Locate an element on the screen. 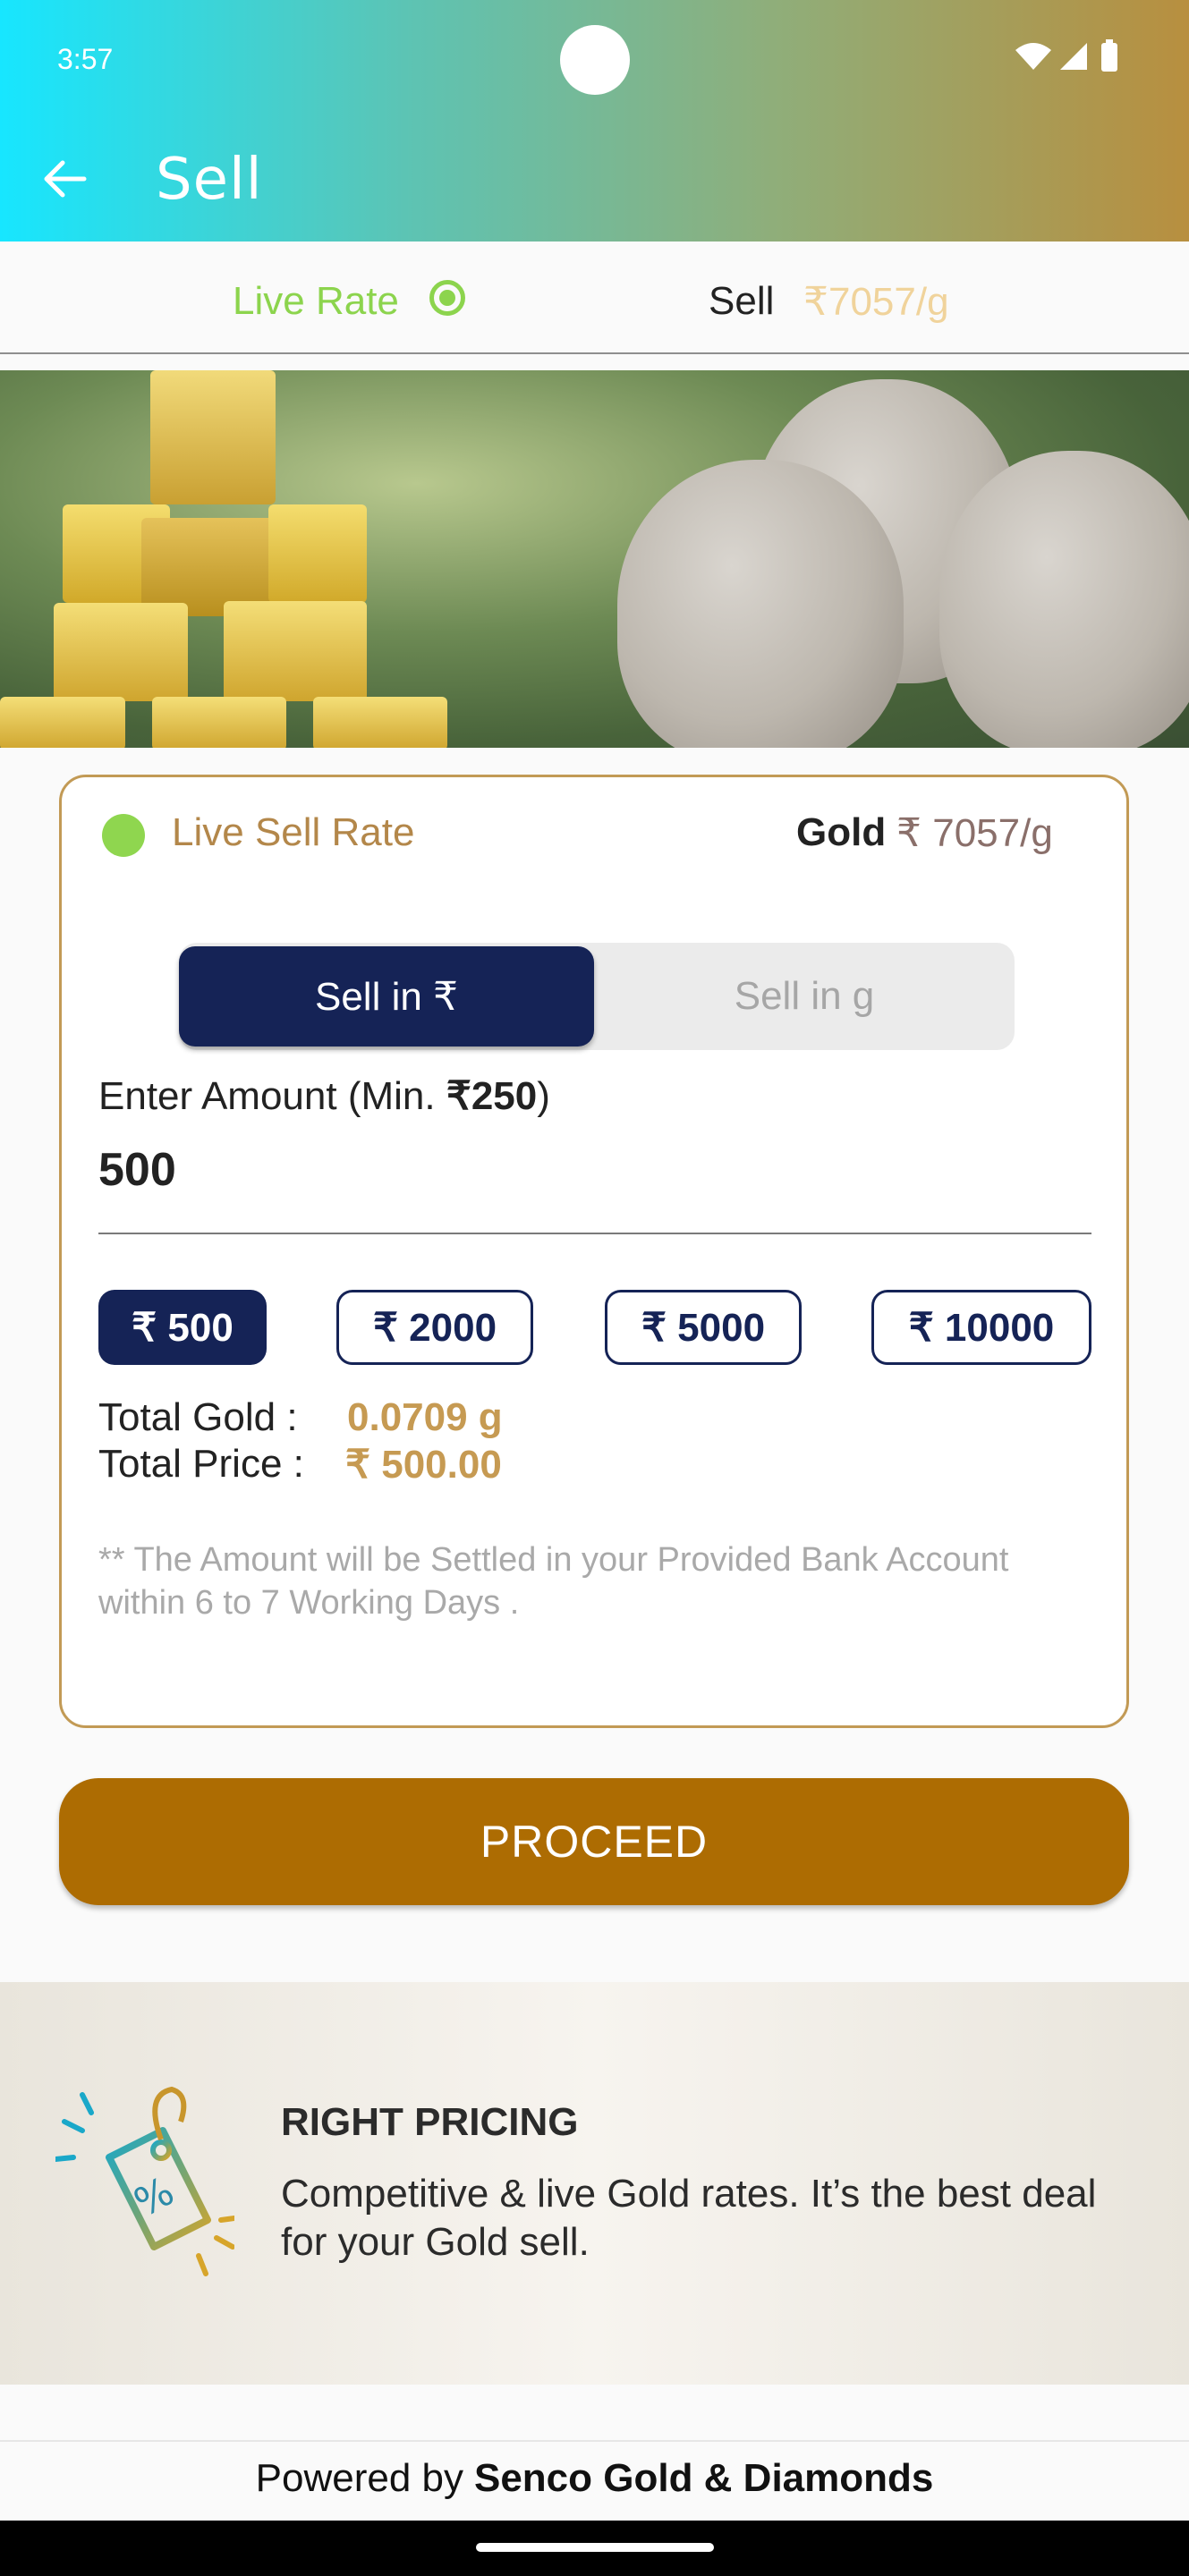  battery-icon is located at coordinates (1109, 57).